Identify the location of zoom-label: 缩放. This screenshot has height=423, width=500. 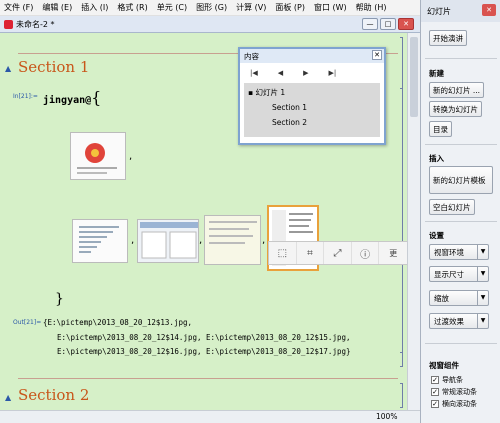
(441, 298).